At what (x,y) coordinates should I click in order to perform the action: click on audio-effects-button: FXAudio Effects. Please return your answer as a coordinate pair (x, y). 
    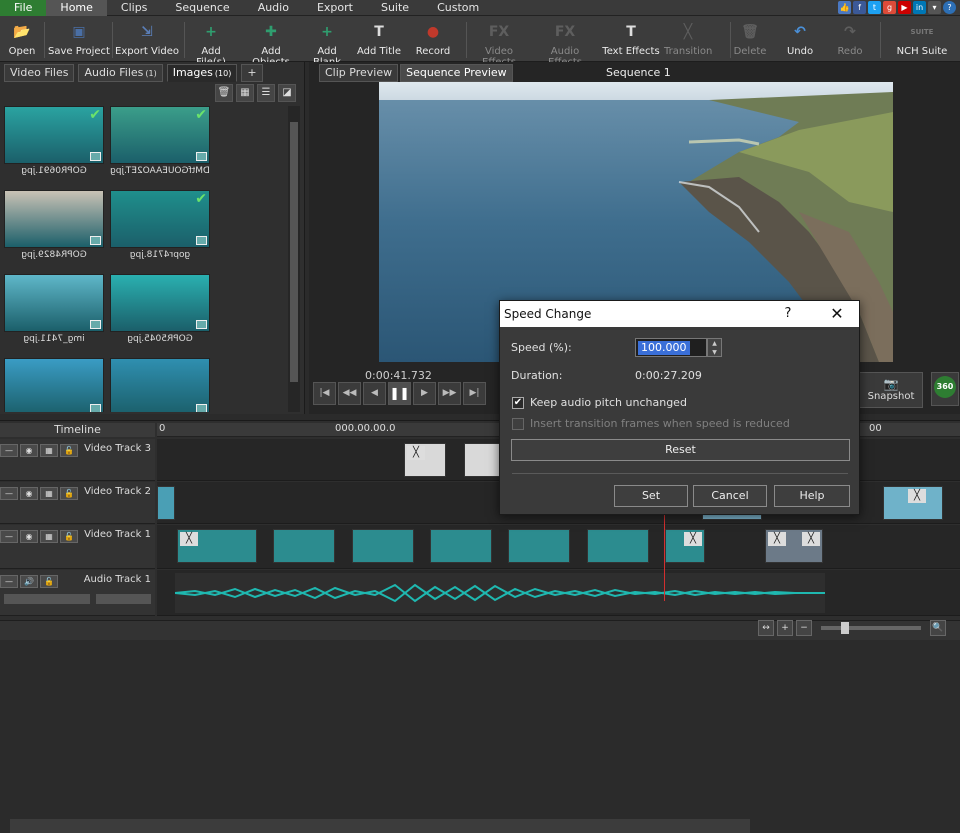
    Looking at the image, I should click on (565, 42).